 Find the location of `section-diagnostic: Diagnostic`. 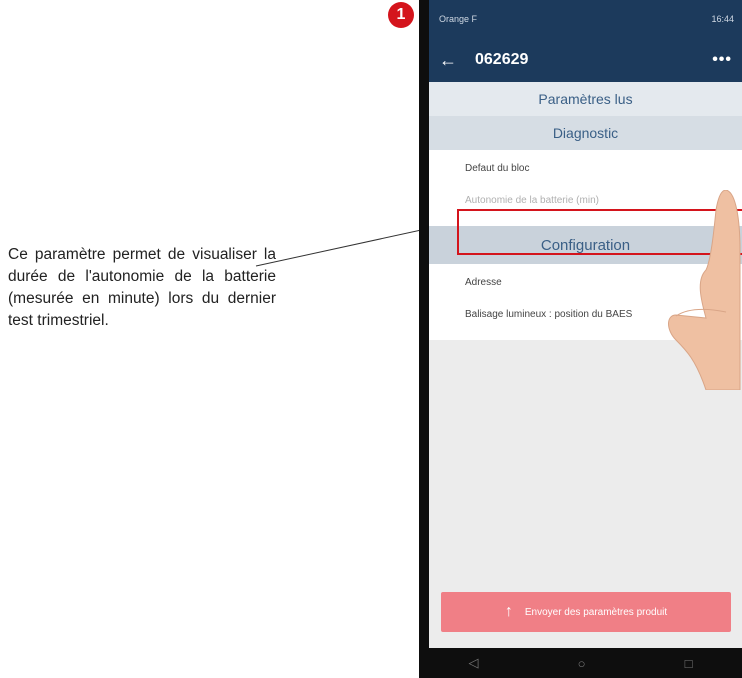

section-diagnostic: Diagnostic is located at coordinates (585, 133).